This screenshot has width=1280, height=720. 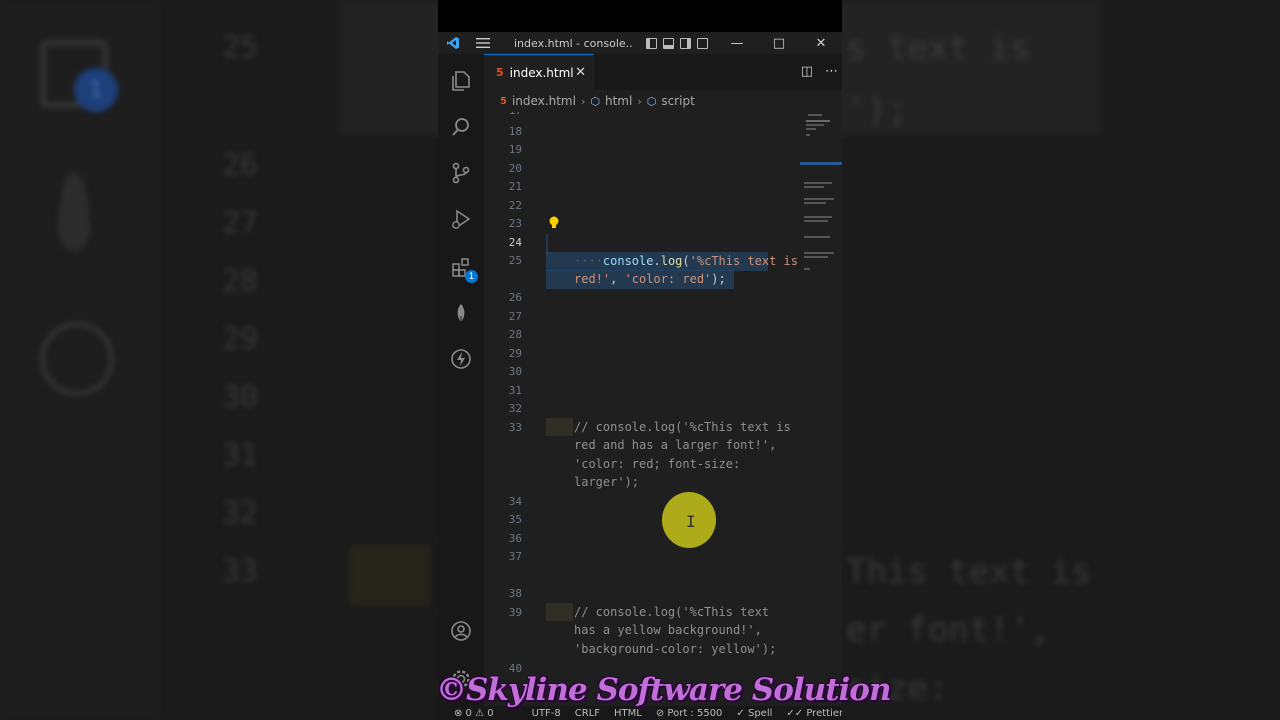 What do you see at coordinates (515, 131) in the screenshot?
I see `line-number: 18` at bounding box center [515, 131].